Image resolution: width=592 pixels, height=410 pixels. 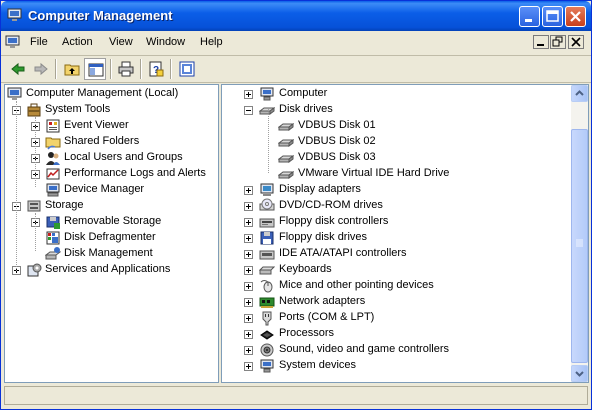 I want to click on defragmenter-icon, so click(x=53, y=238).